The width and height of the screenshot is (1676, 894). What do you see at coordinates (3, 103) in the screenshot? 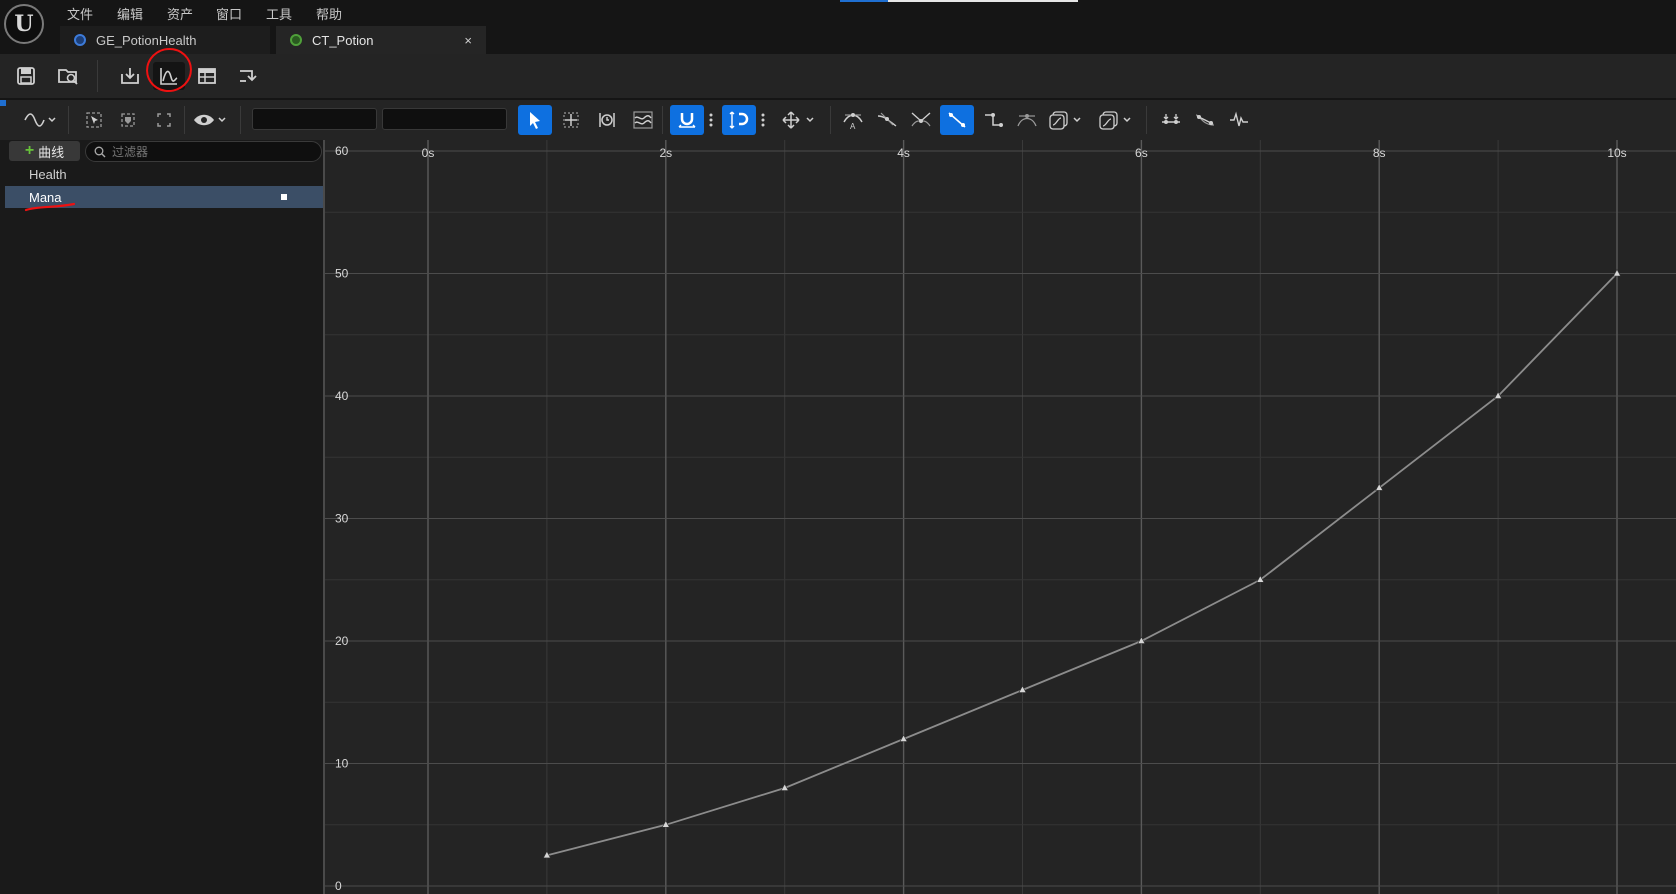
I see `panel-corner-marker` at bounding box center [3, 103].